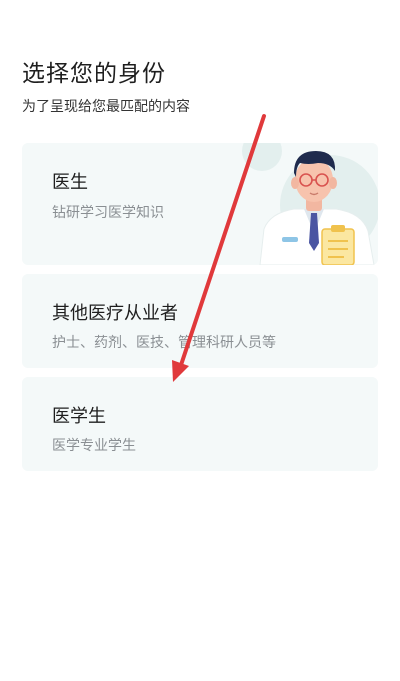 The height and width of the screenshot is (681, 400). Describe the element at coordinates (79, 416) in the screenshot. I see `identity-card-title: 医学生` at that location.